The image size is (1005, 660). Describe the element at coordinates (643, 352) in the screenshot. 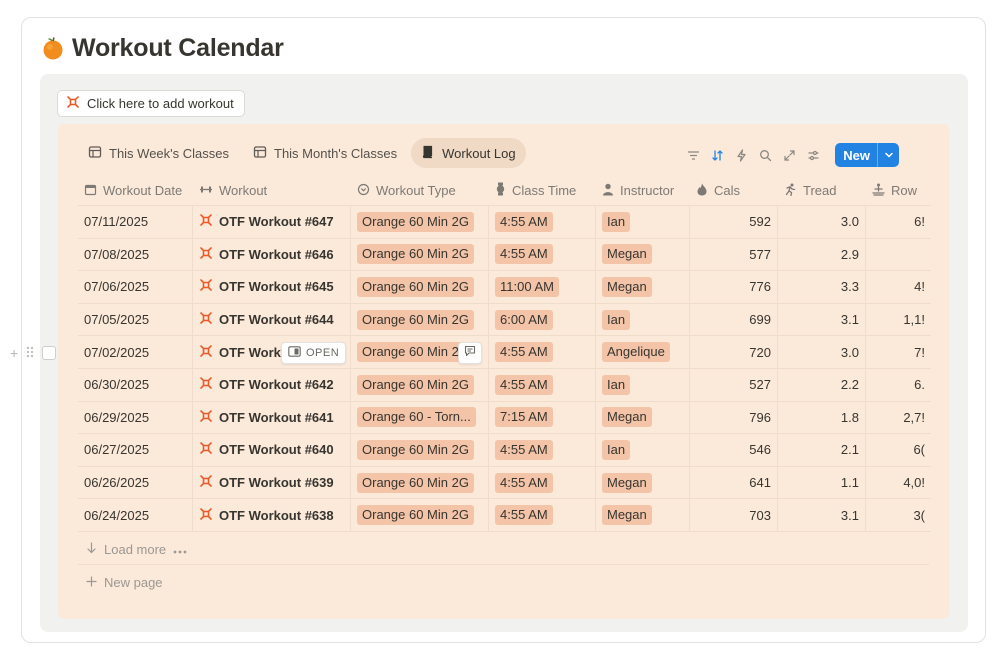

I see `cell-instructor: Angelique` at that location.